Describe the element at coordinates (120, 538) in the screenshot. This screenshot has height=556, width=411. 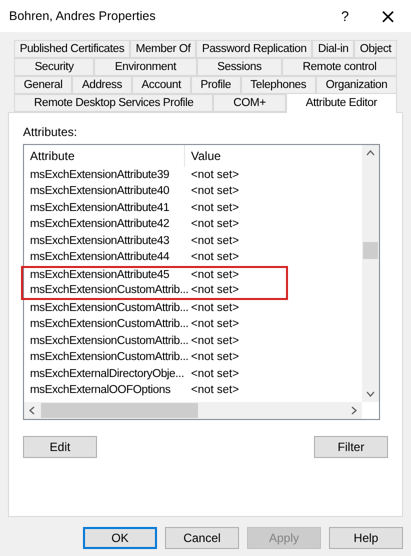
I see `dialog-button: OK` at that location.